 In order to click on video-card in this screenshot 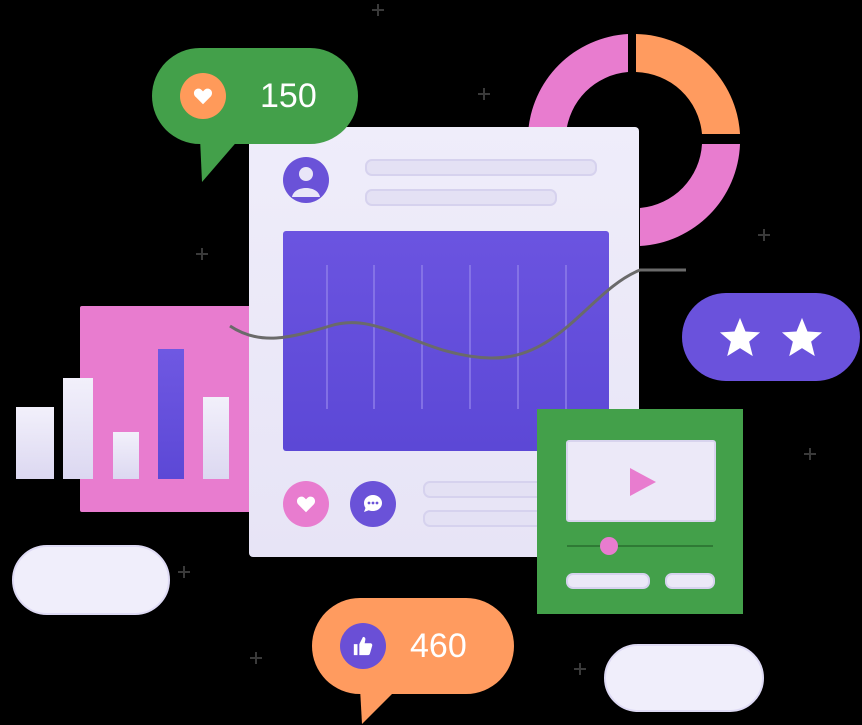, I will do `click(640, 511)`.